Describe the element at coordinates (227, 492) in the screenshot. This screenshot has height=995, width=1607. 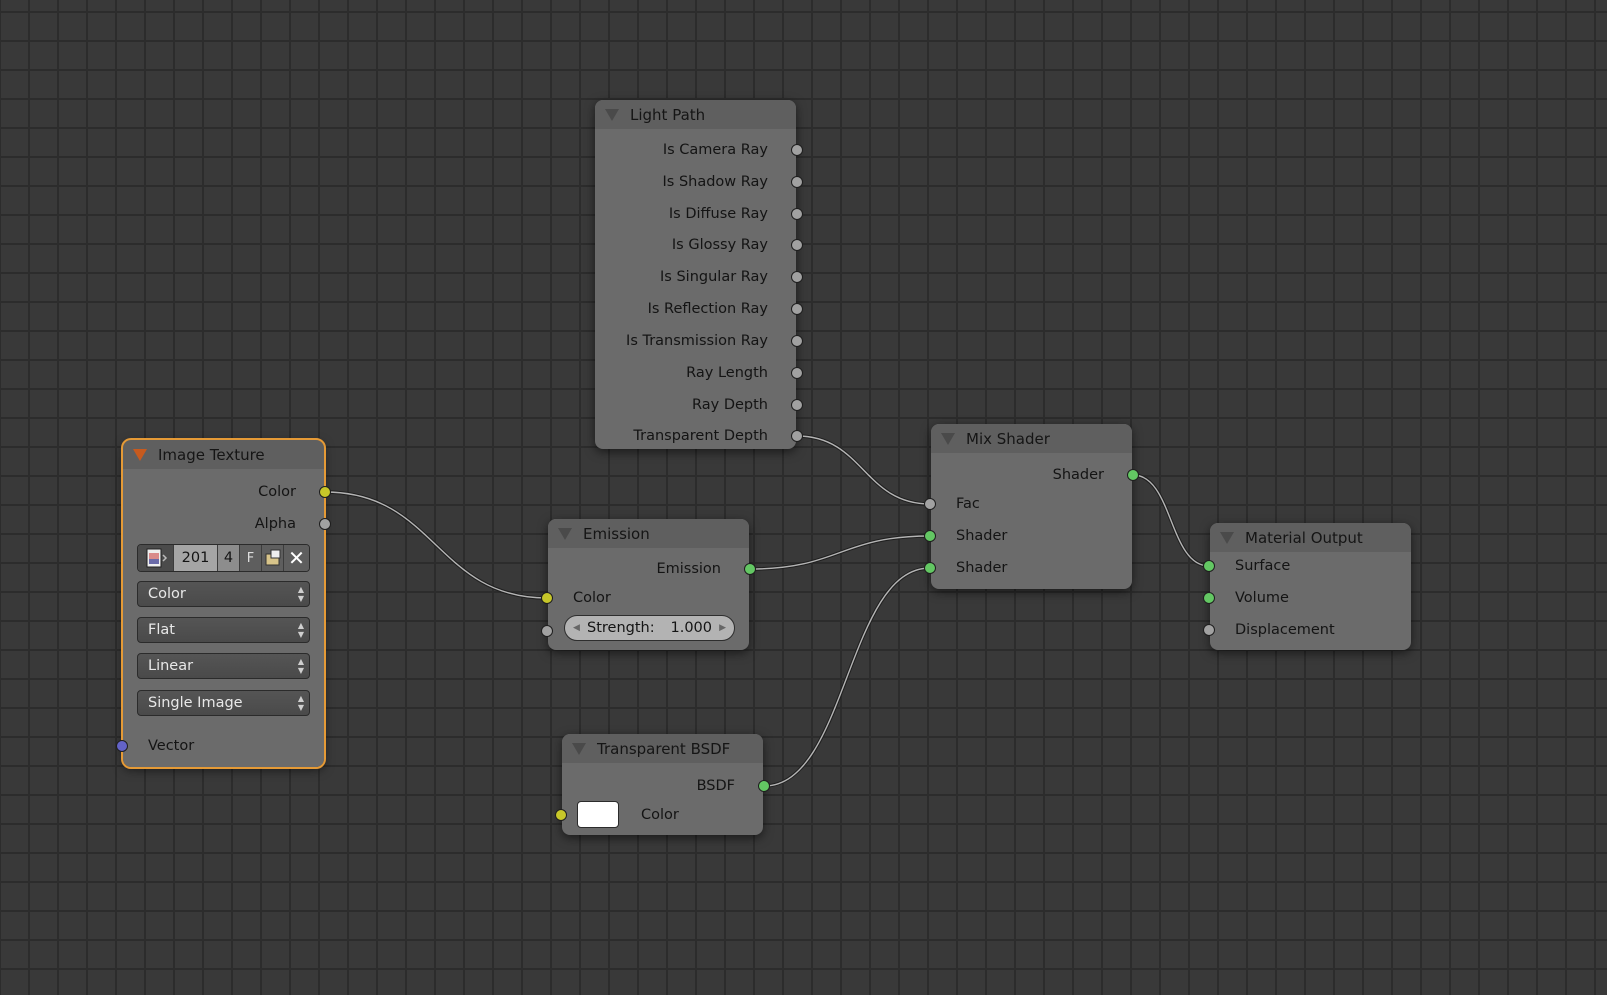
I see `output-color: Color` at that location.